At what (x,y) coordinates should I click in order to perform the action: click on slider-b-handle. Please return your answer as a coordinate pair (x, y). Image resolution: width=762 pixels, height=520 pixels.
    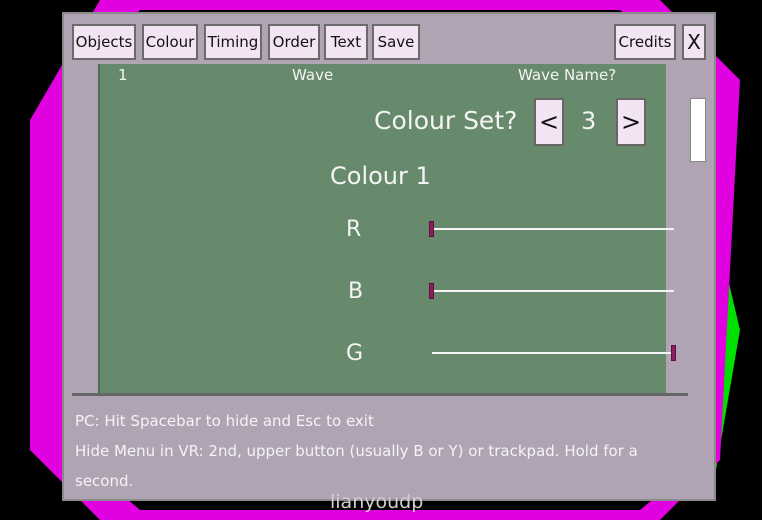
    Looking at the image, I should click on (431, 291).